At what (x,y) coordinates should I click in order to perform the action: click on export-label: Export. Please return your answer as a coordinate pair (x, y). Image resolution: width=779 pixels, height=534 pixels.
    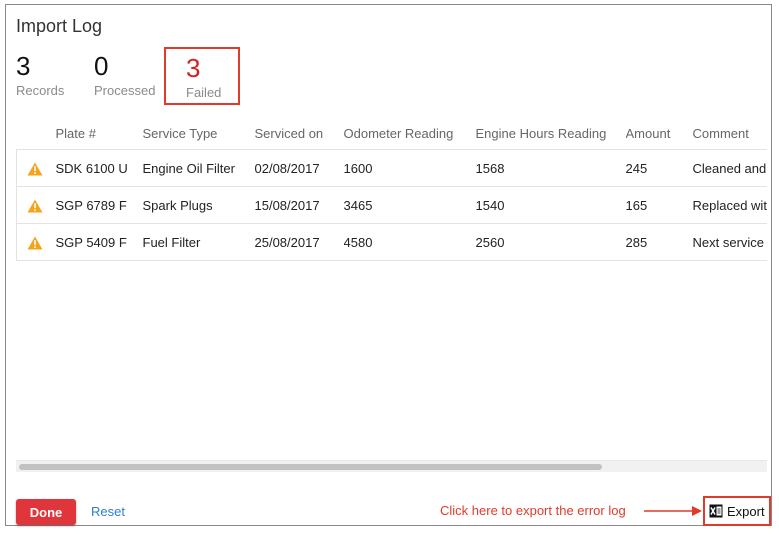
    Looking at the image, I should click on (746, 511).